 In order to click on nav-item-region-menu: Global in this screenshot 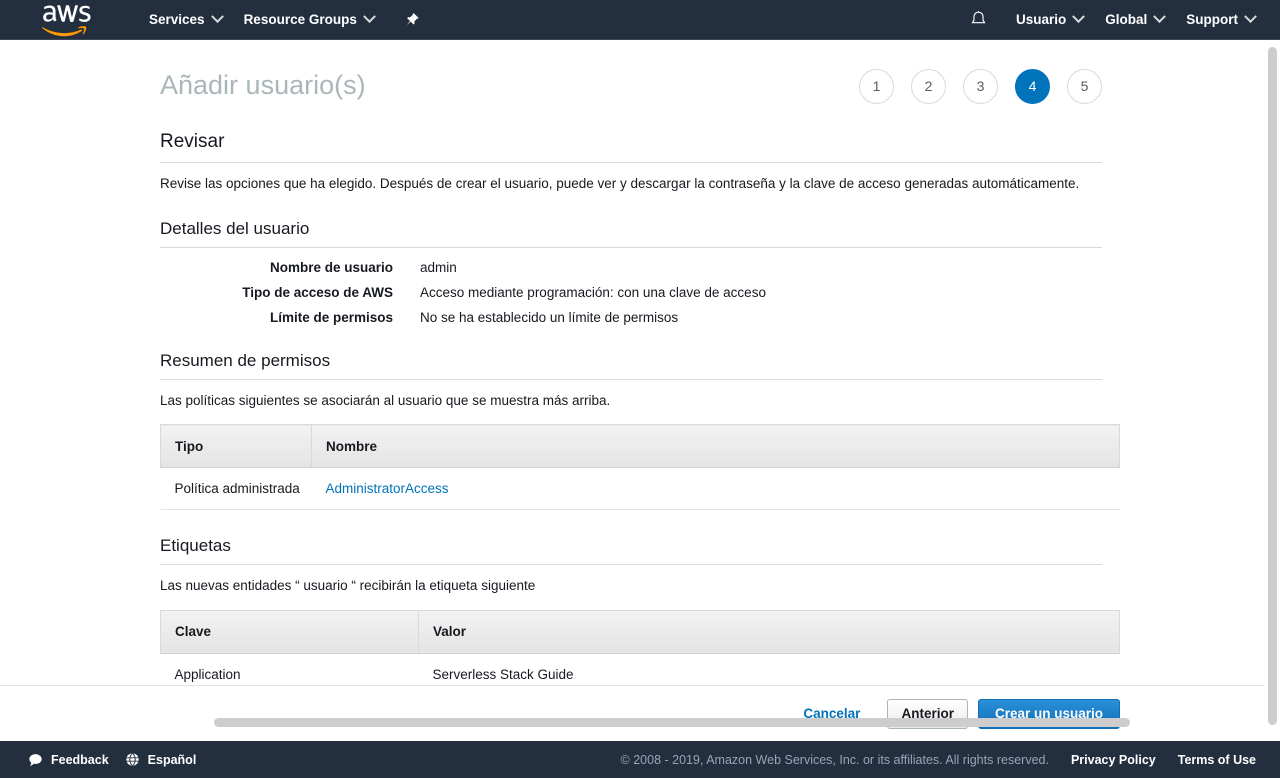, I will do `click(1134, 20)`.